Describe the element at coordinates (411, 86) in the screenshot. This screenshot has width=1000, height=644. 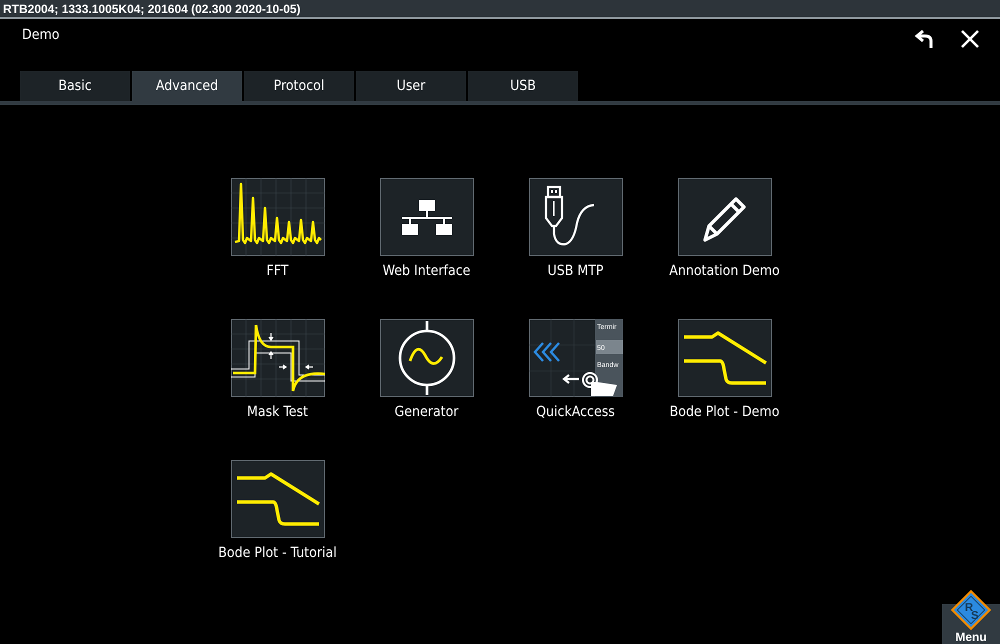
I see `tab: User` at that location.